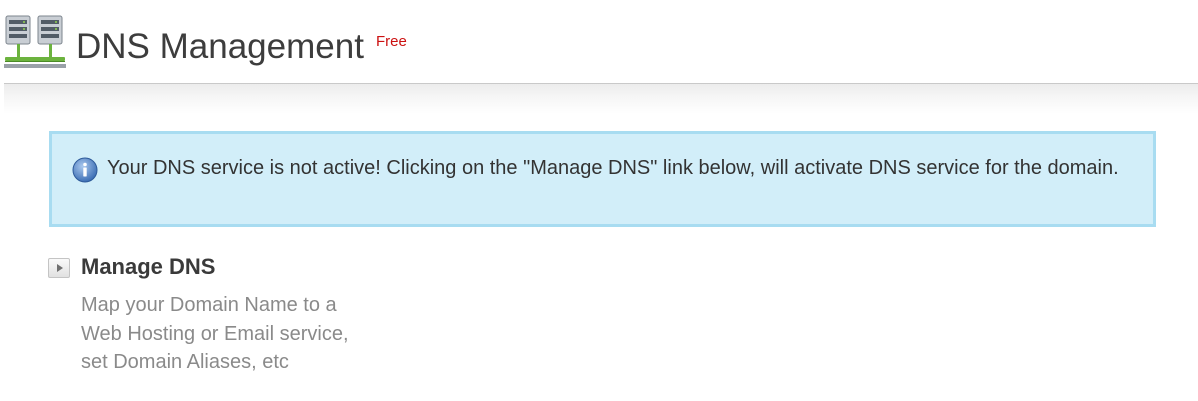 The width and height of the screenshot is (1198, 401). I want to click on description-line: set Domain Aliases, etc, so click(185, 362).